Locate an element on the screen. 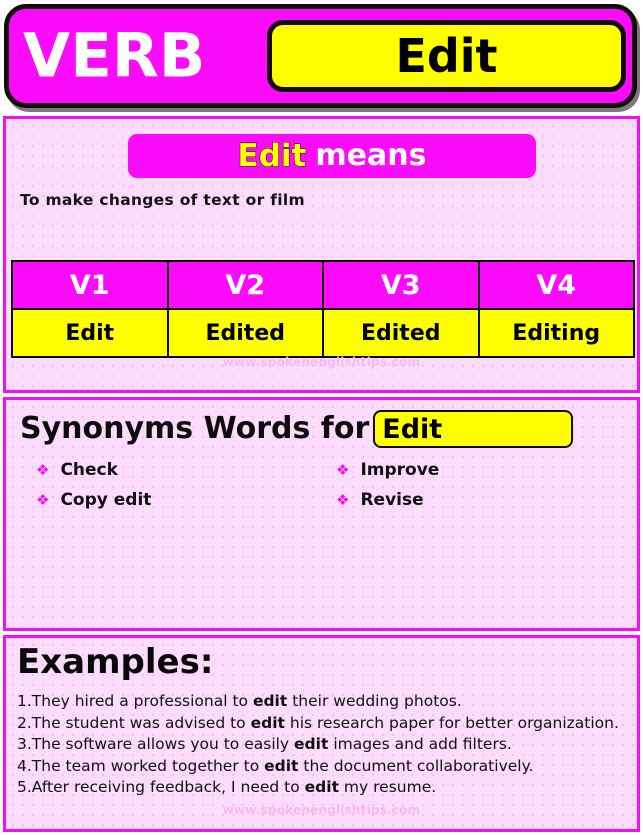 Image resolution: width=643 pixels, height=835 pixels. header-banner: VERB Edit is located at coordinates (320, 56).